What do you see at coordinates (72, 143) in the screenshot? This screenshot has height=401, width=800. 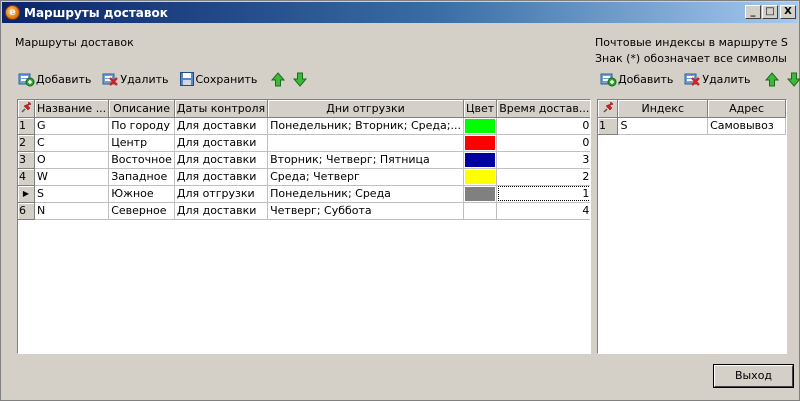 I see `route-name-cell: C` at bounding box center [72, 143].